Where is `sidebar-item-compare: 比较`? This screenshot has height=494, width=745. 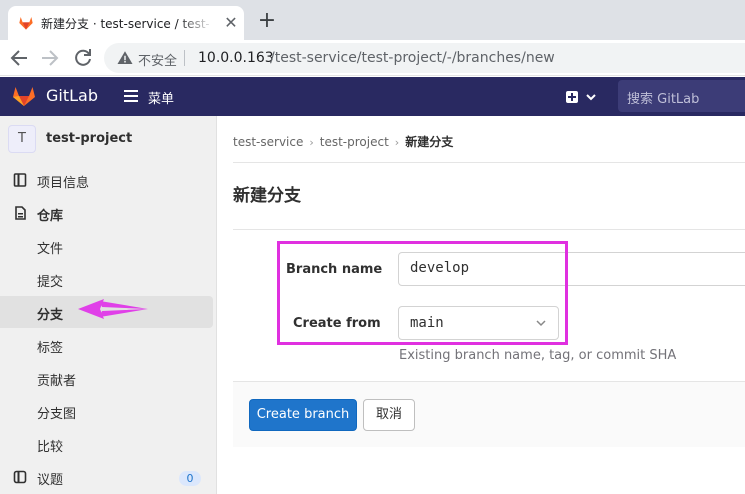
sidebar-item-compare: 比较 is located at coordinates (106, 444).